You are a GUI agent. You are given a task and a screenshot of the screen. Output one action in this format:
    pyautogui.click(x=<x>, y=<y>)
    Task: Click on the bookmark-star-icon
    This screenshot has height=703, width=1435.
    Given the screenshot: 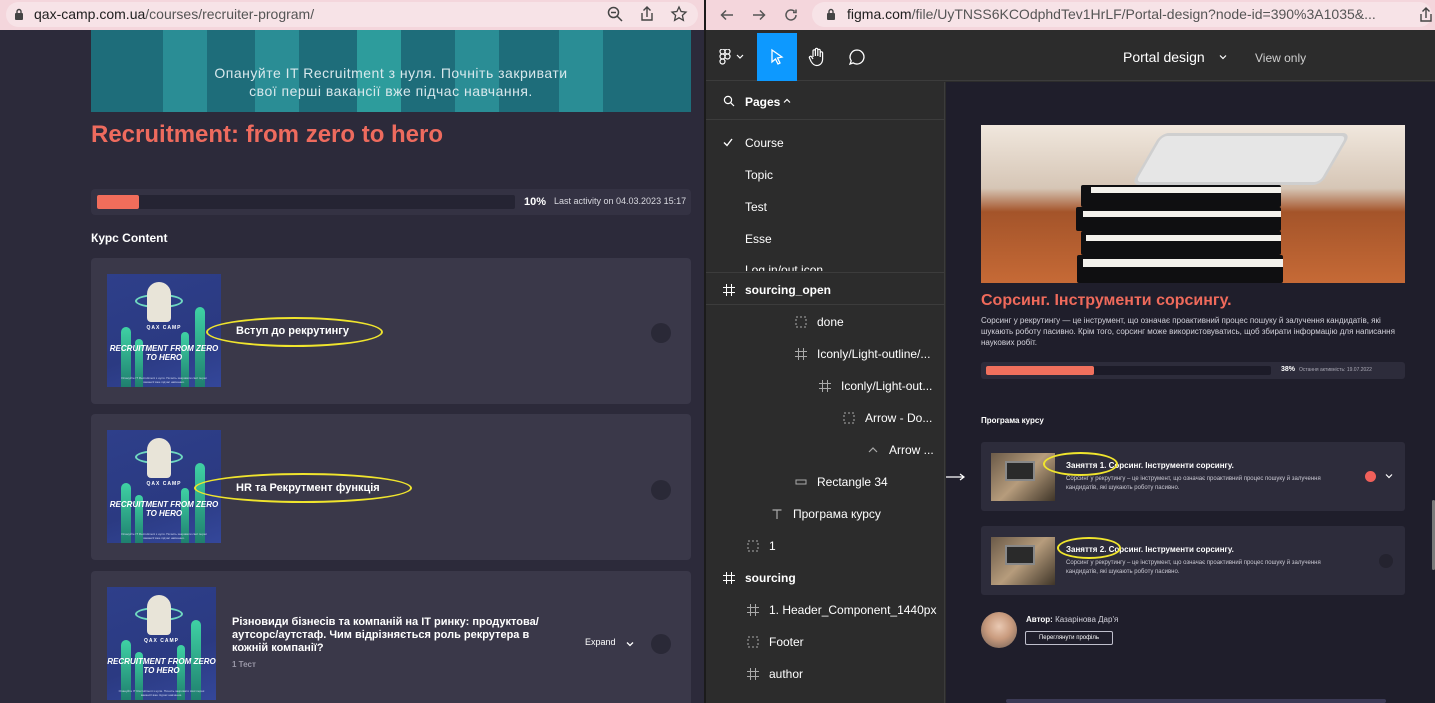 What is the action you would take?
    pyautogui.click(x=679, y=14)
    